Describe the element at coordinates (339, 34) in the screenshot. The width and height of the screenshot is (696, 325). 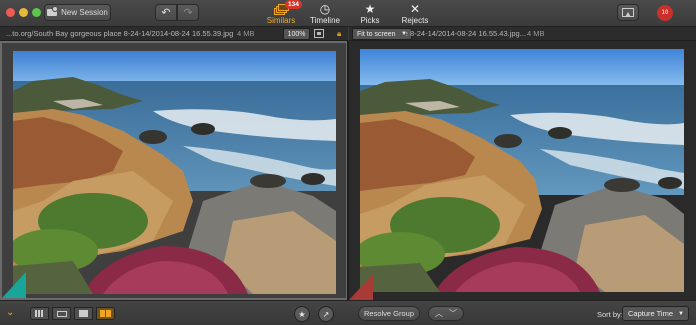
I see `lock-icon: 🔒︎` at that location.